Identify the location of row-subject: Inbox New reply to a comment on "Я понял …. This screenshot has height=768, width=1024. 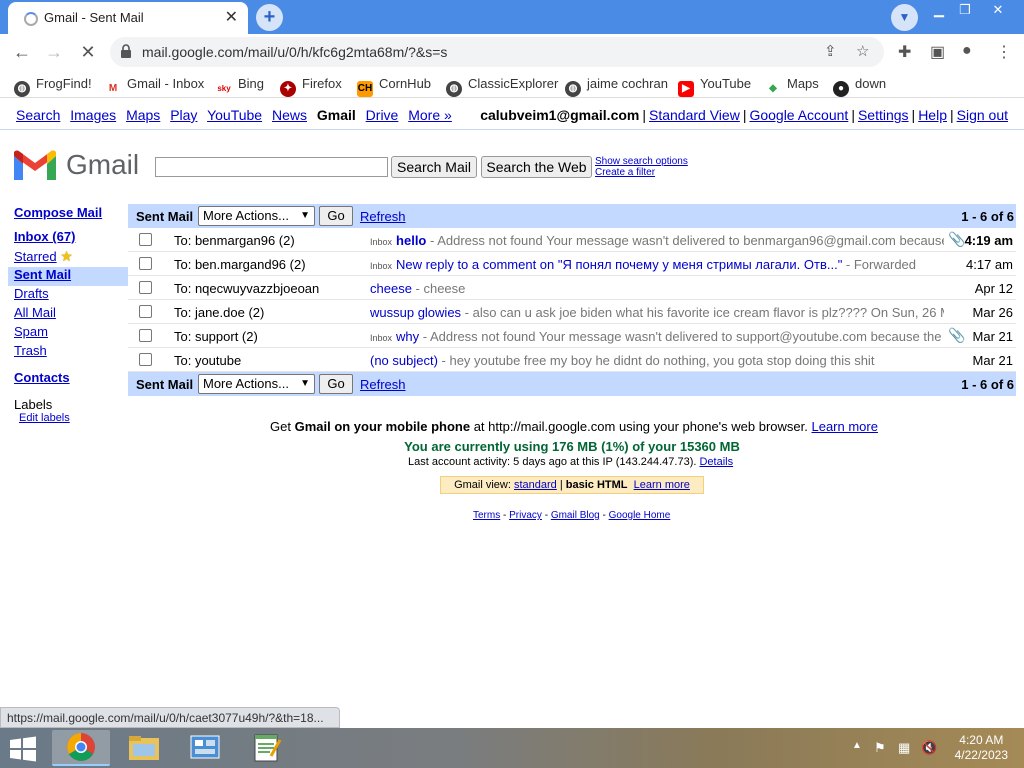
(657, 264).